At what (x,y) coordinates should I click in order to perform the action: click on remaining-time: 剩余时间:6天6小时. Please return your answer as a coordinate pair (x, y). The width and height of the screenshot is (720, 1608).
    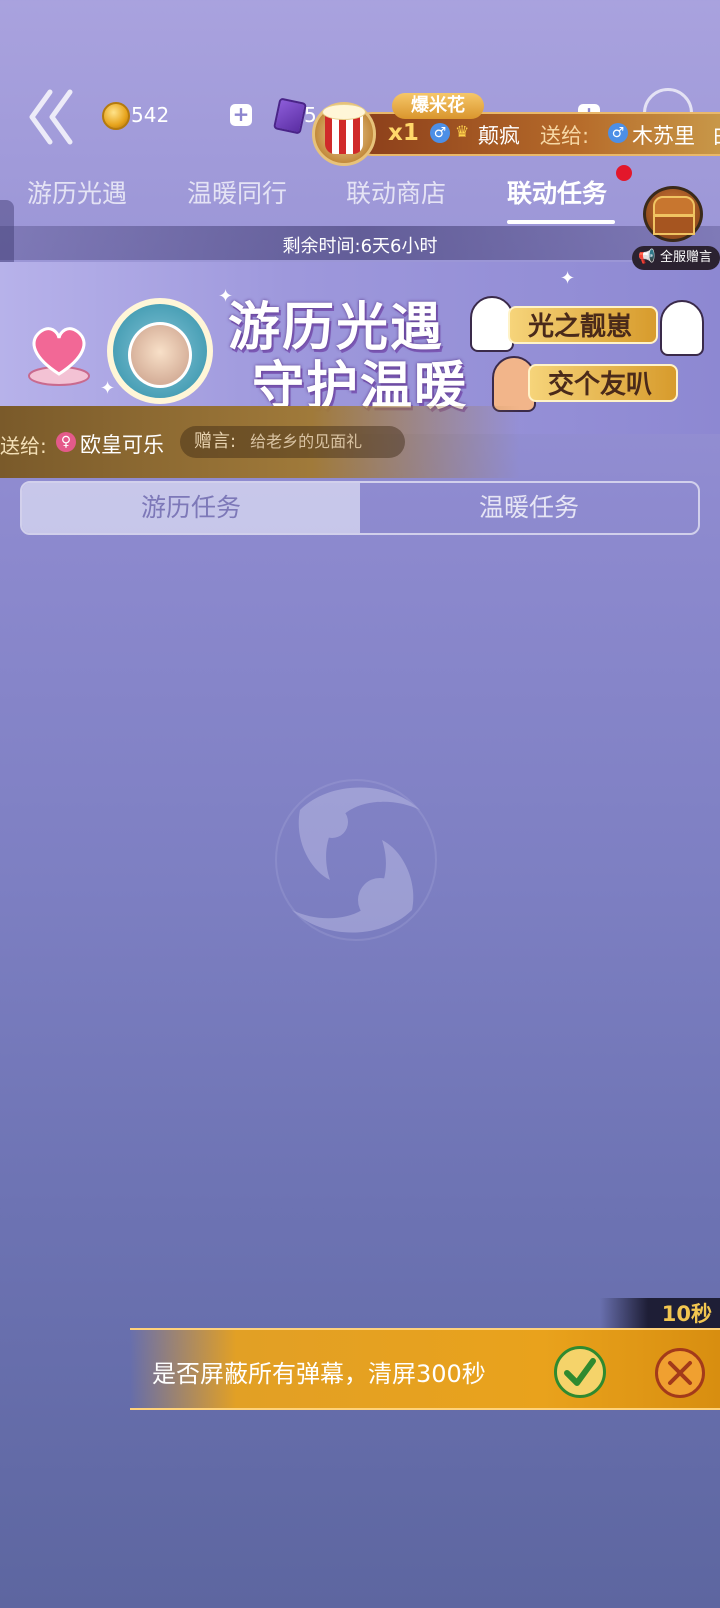
    Looking at the image, I should click on (360, 246).